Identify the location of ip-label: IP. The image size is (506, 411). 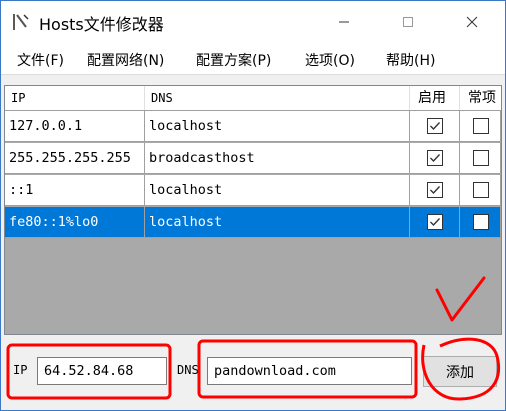
(20, 370).